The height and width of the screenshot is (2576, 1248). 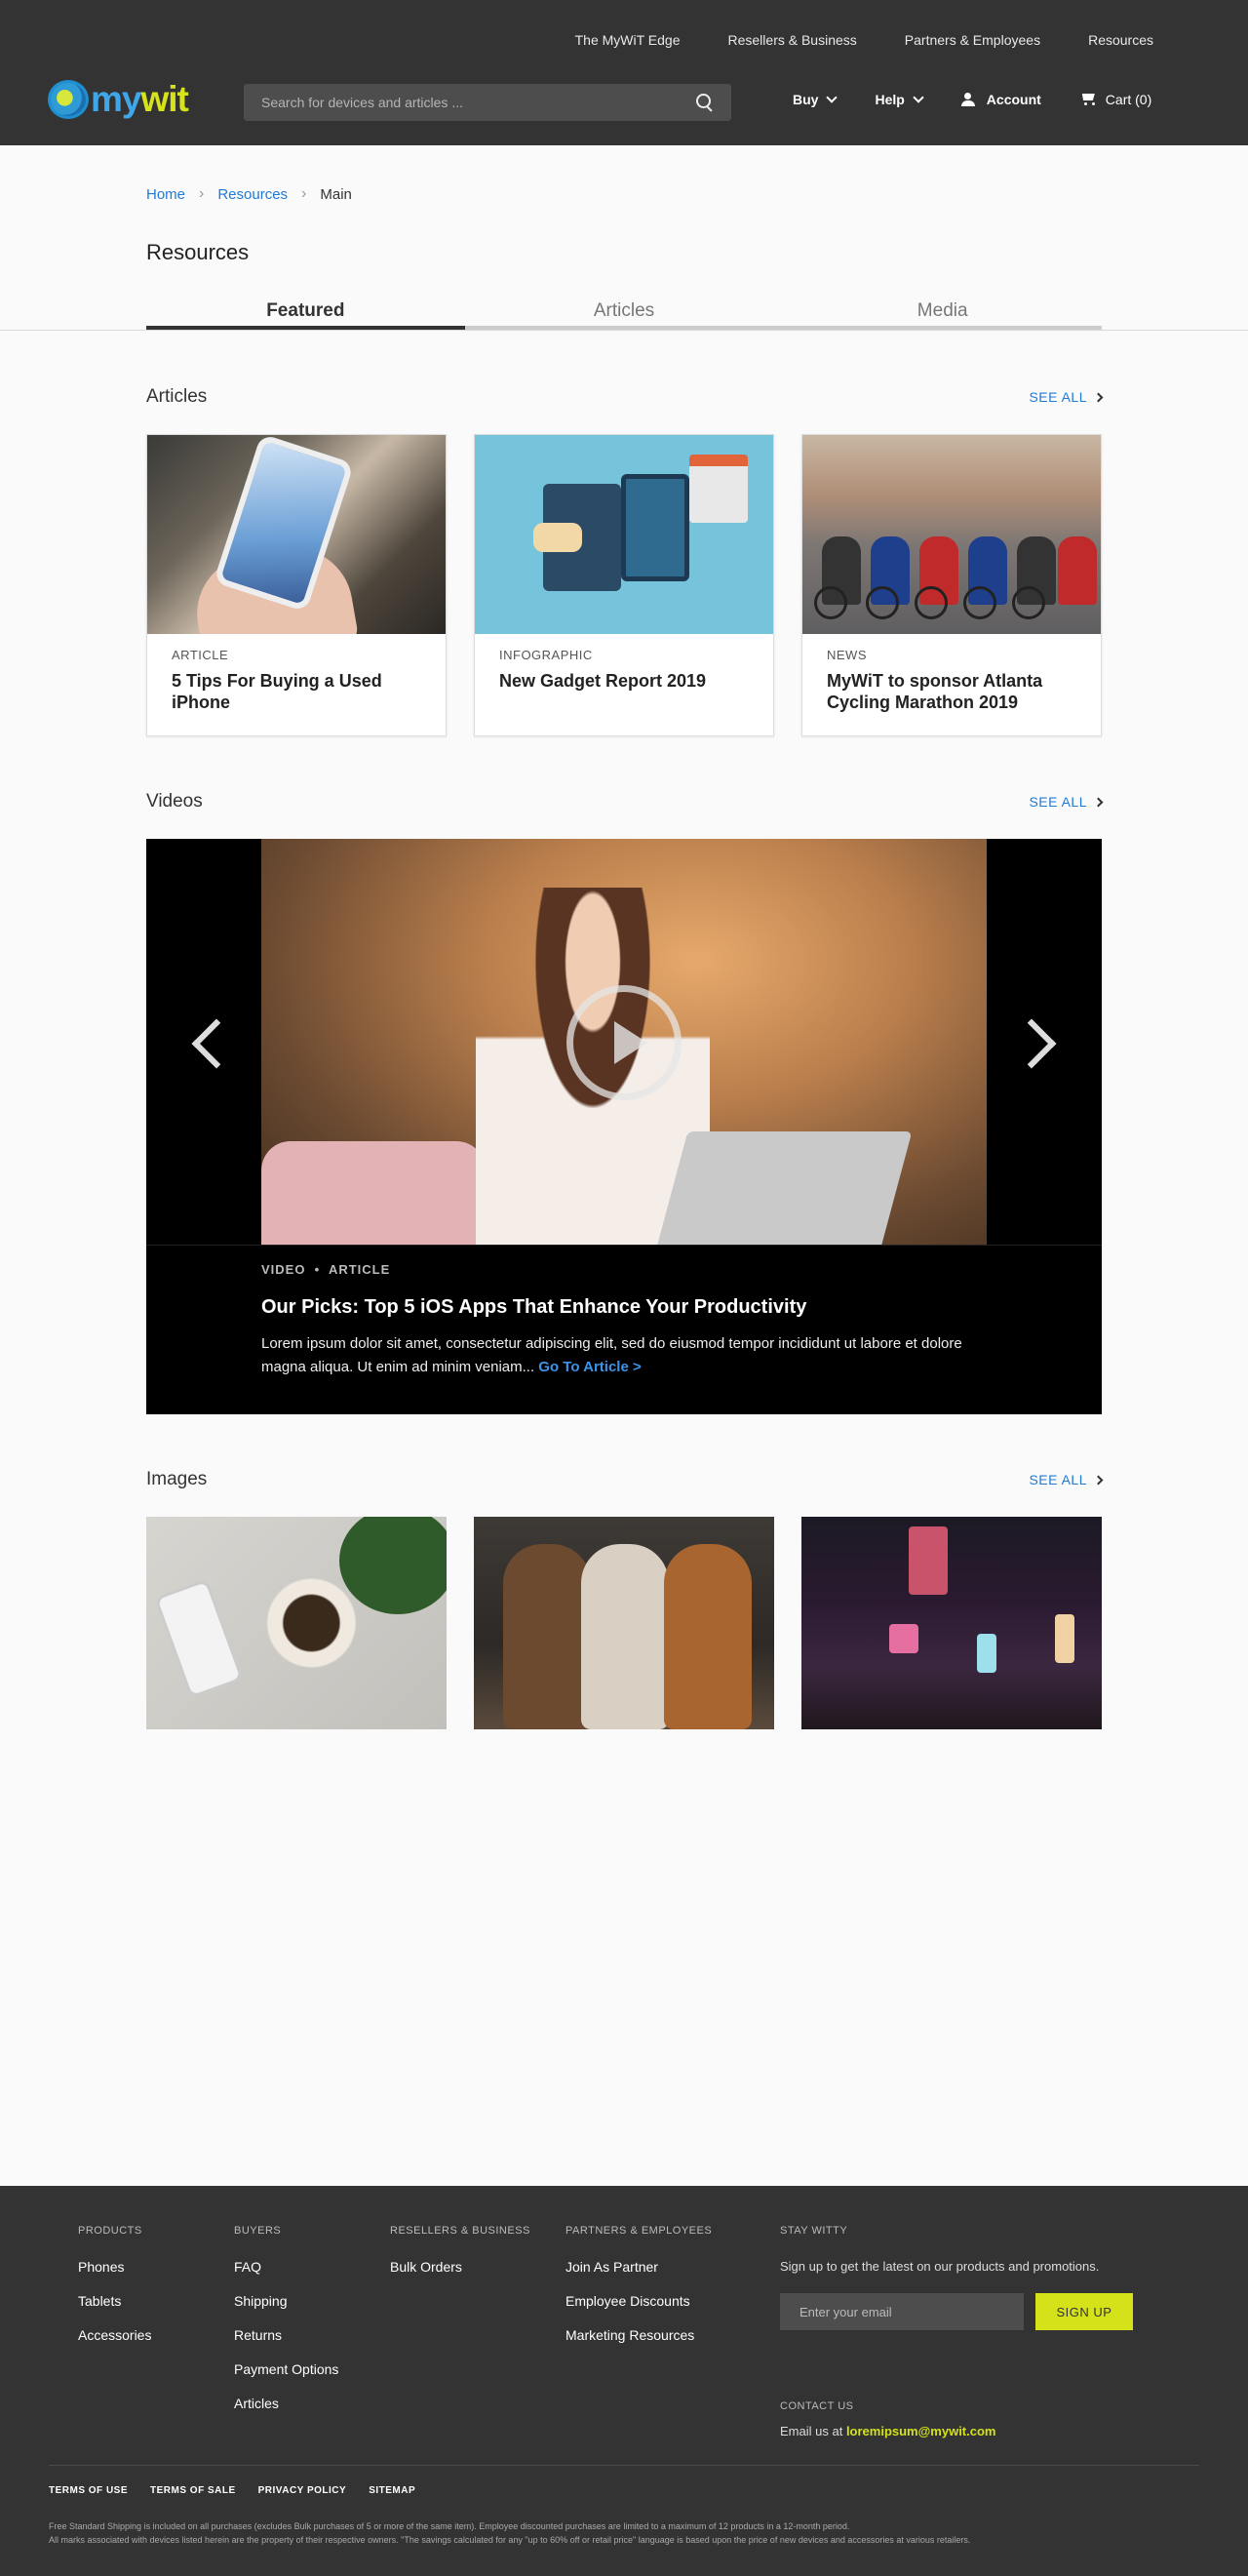 I want to click on footer-link: Payment Options, so click(x=286, y=2378).